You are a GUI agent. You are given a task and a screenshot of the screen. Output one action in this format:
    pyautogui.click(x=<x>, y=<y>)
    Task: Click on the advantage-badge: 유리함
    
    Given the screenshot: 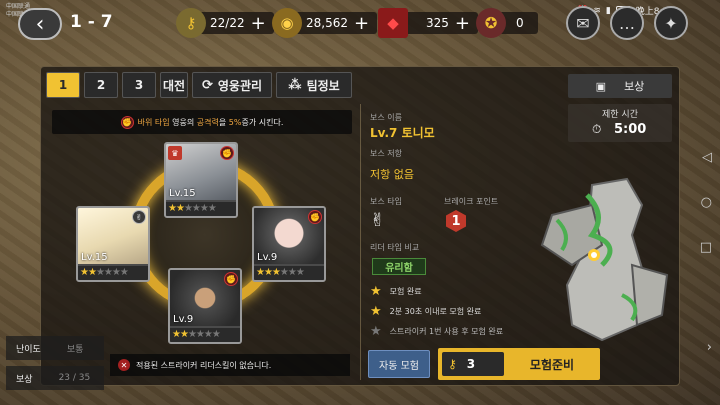 What is the action you would take?
    pyautogui.click(x=399, y=266)
    